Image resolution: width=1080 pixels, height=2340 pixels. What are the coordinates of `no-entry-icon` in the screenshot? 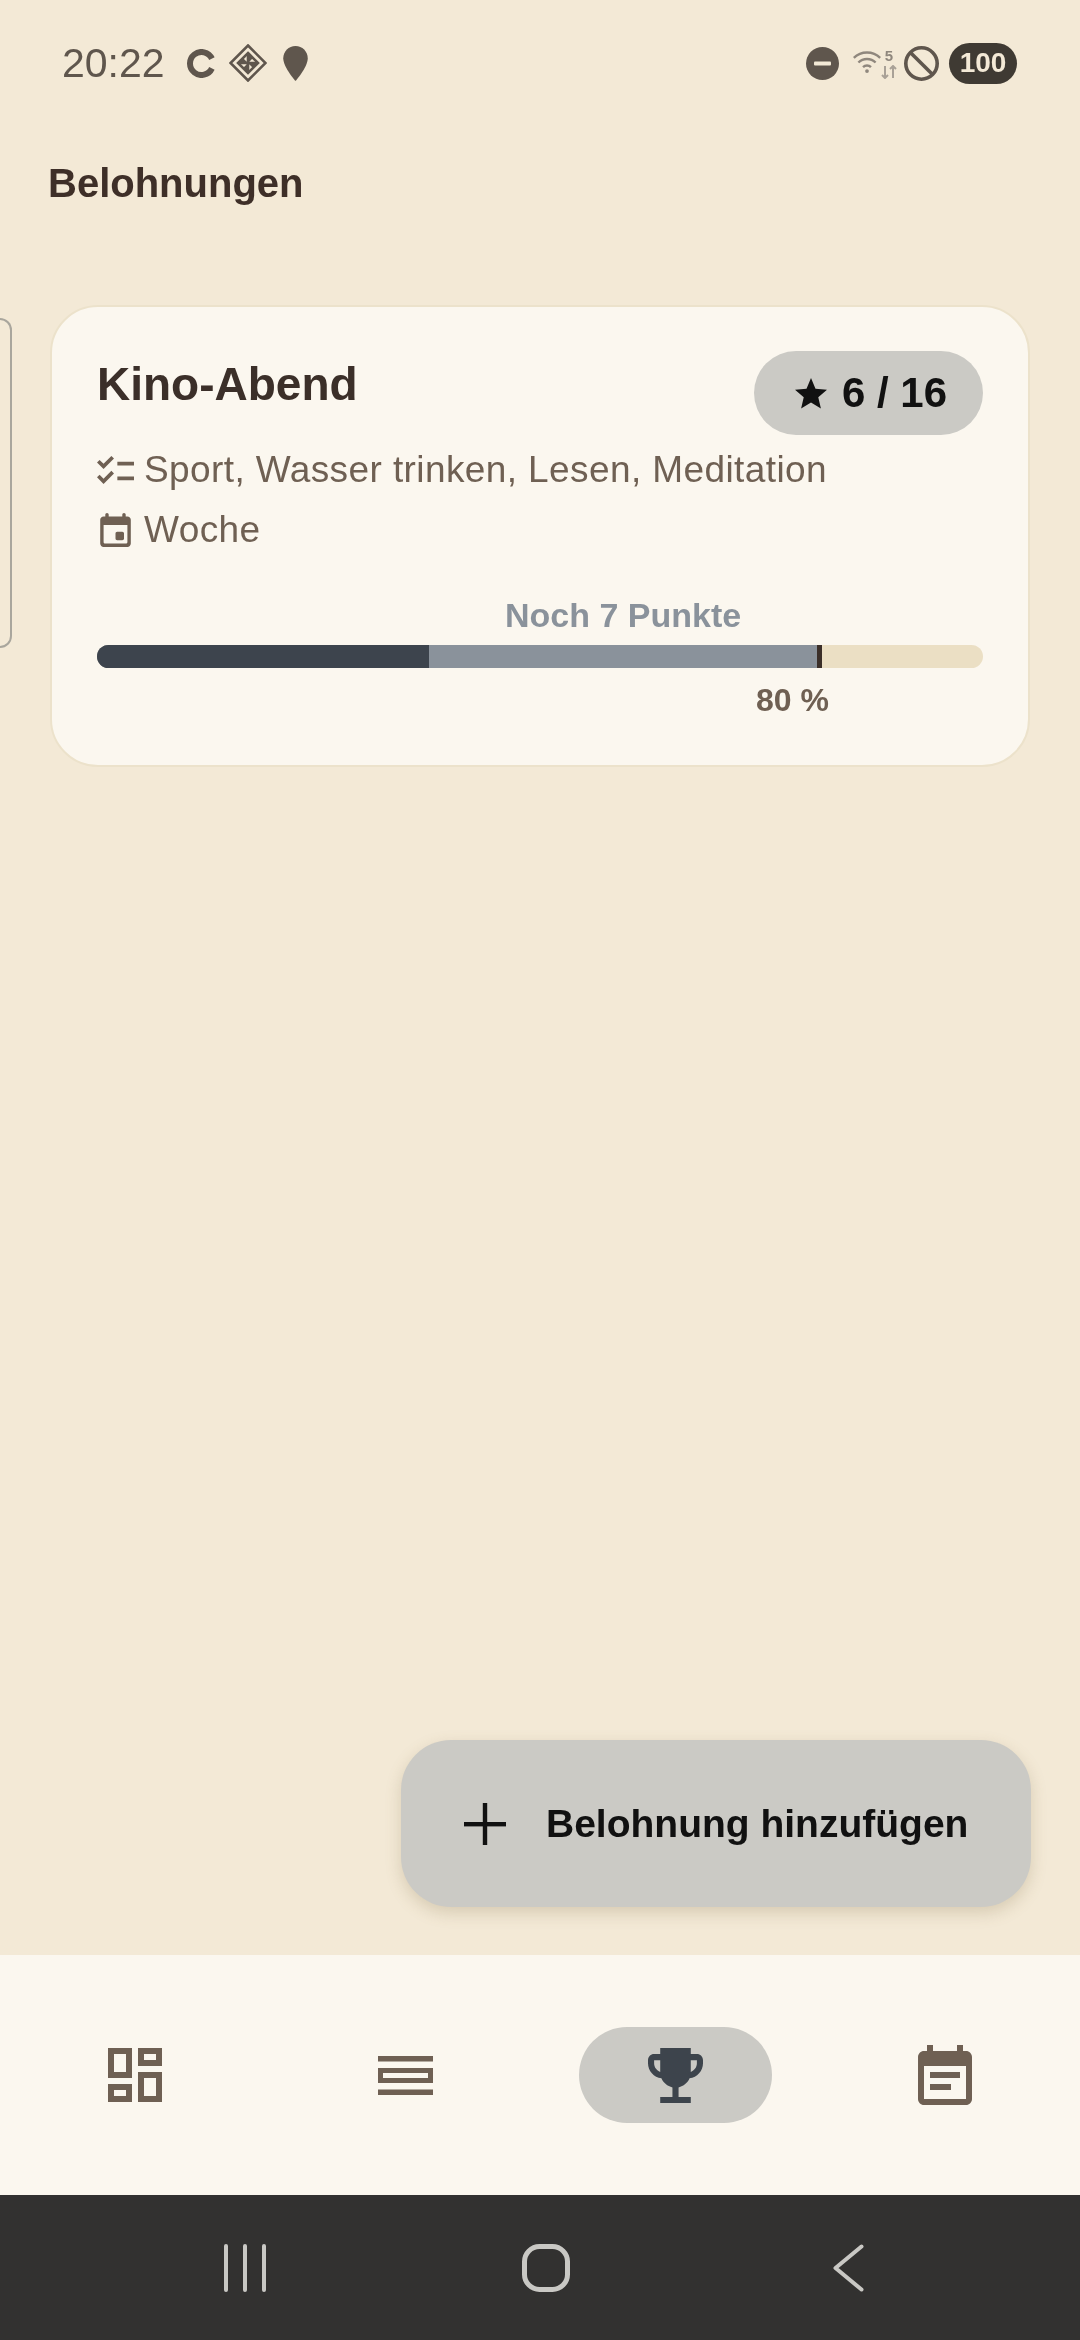 It's located at (921, 63).